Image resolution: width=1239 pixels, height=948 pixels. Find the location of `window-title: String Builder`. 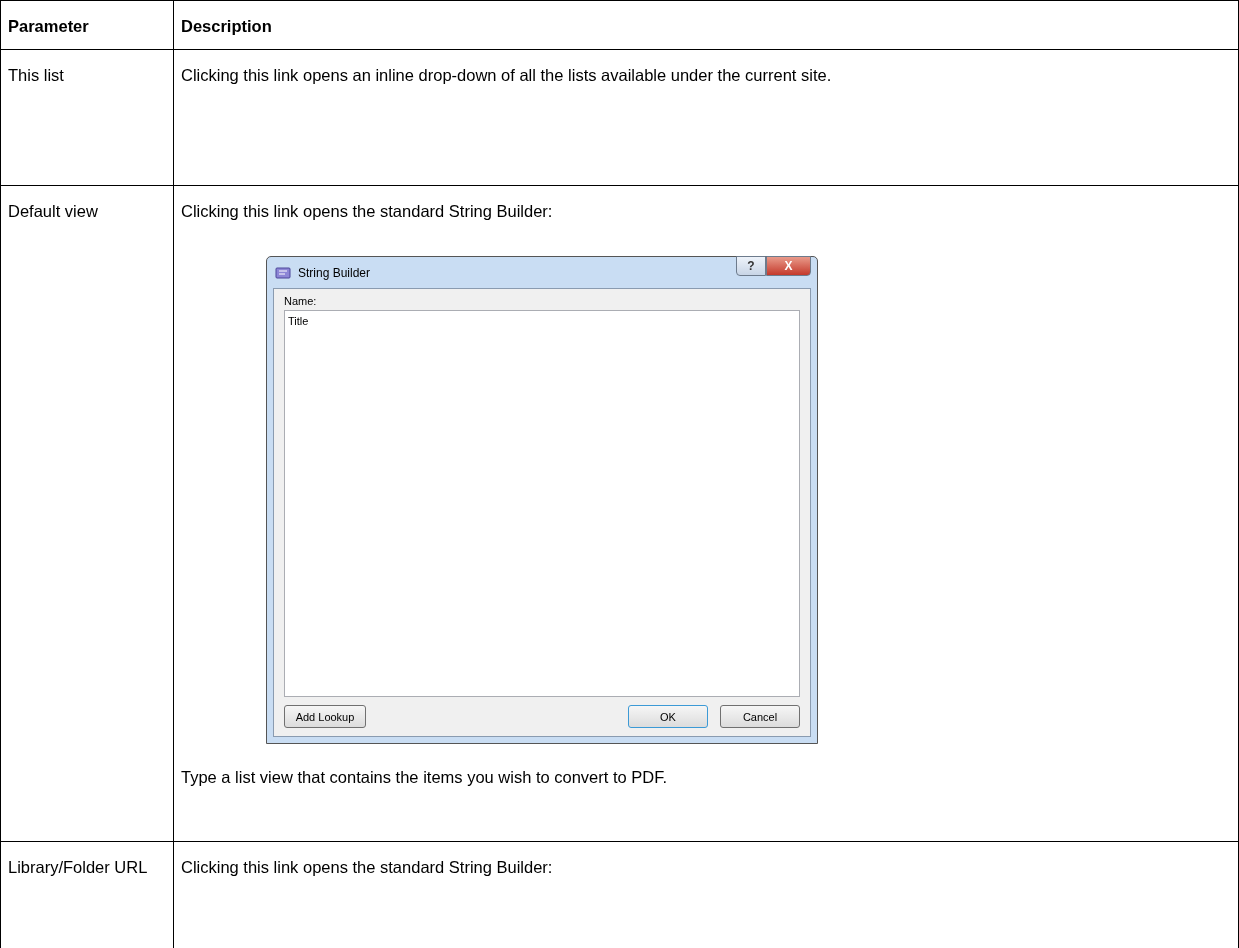

window-title: String Builder is located at coordinates (335, 272).